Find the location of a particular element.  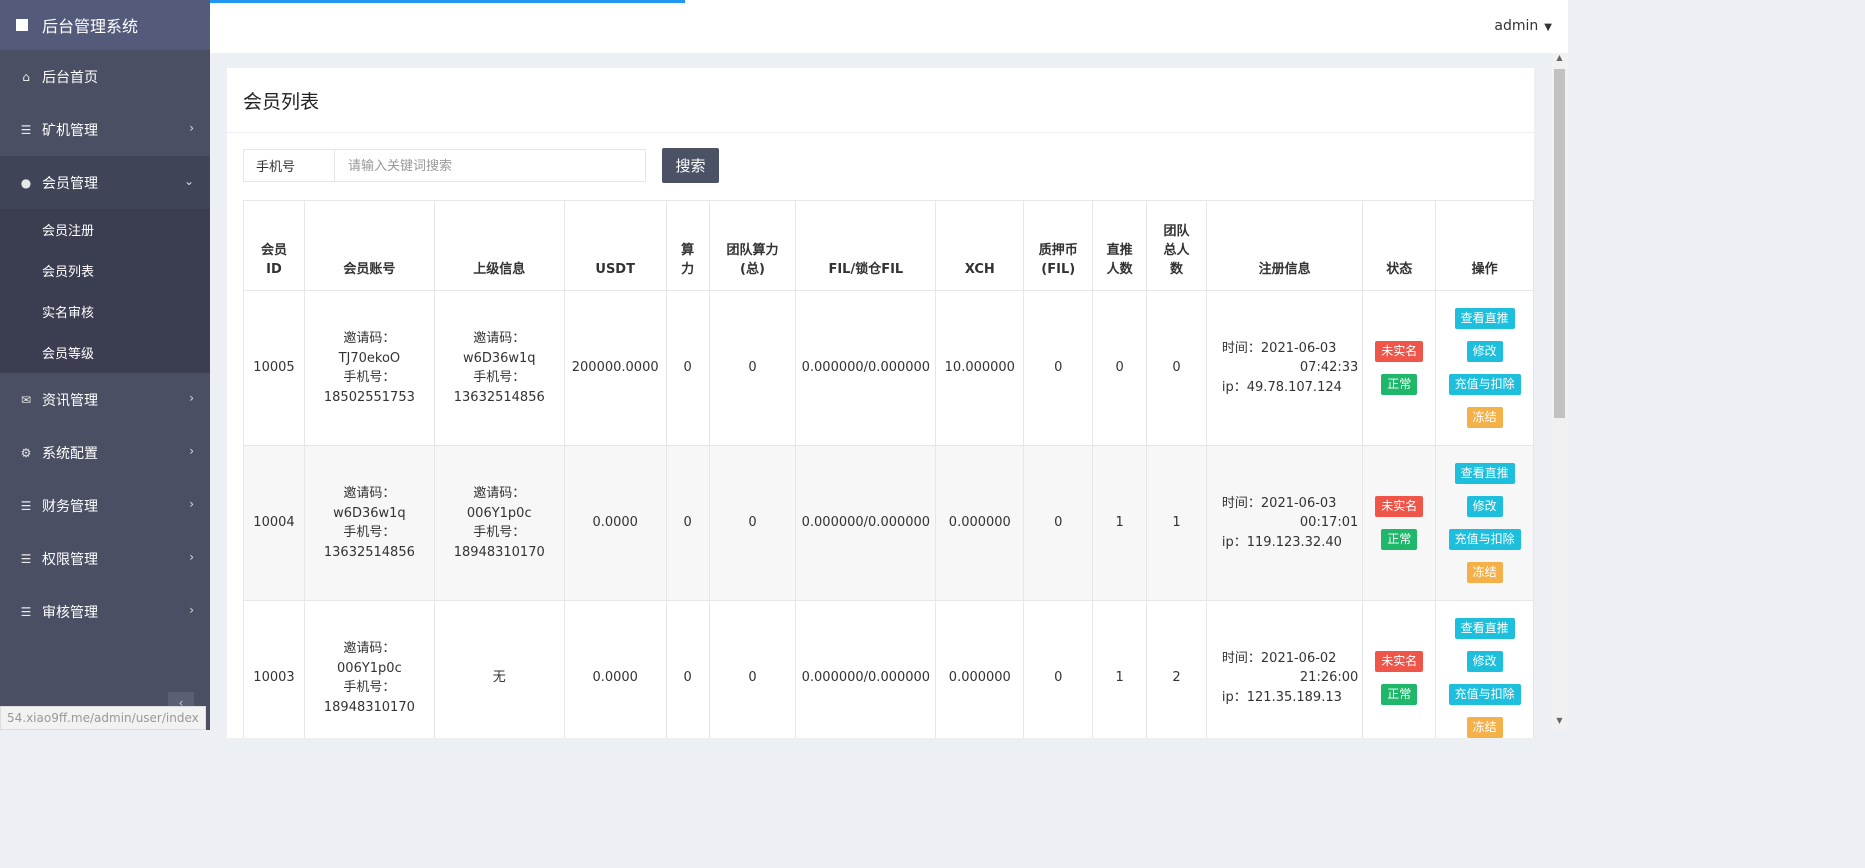

col-usdt: USDT is located at coordinates (615, 245).